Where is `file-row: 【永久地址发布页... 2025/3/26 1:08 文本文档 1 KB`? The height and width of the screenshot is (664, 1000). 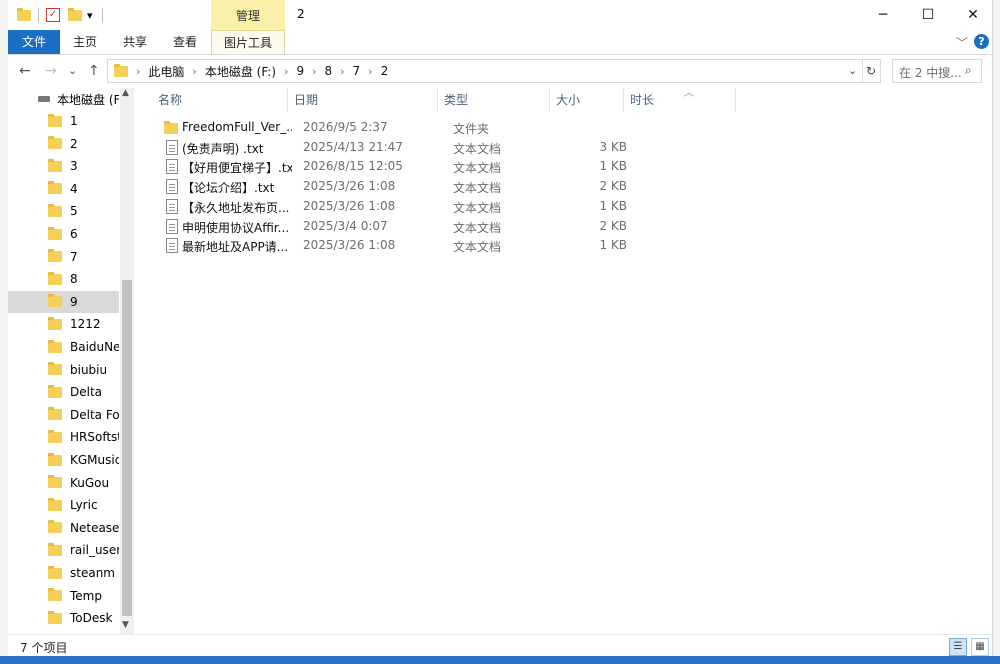
file-row: 【永久地址发布页... 2025/3/26 1:08 文本文档 1 KB is located at coordinates (393, 207).